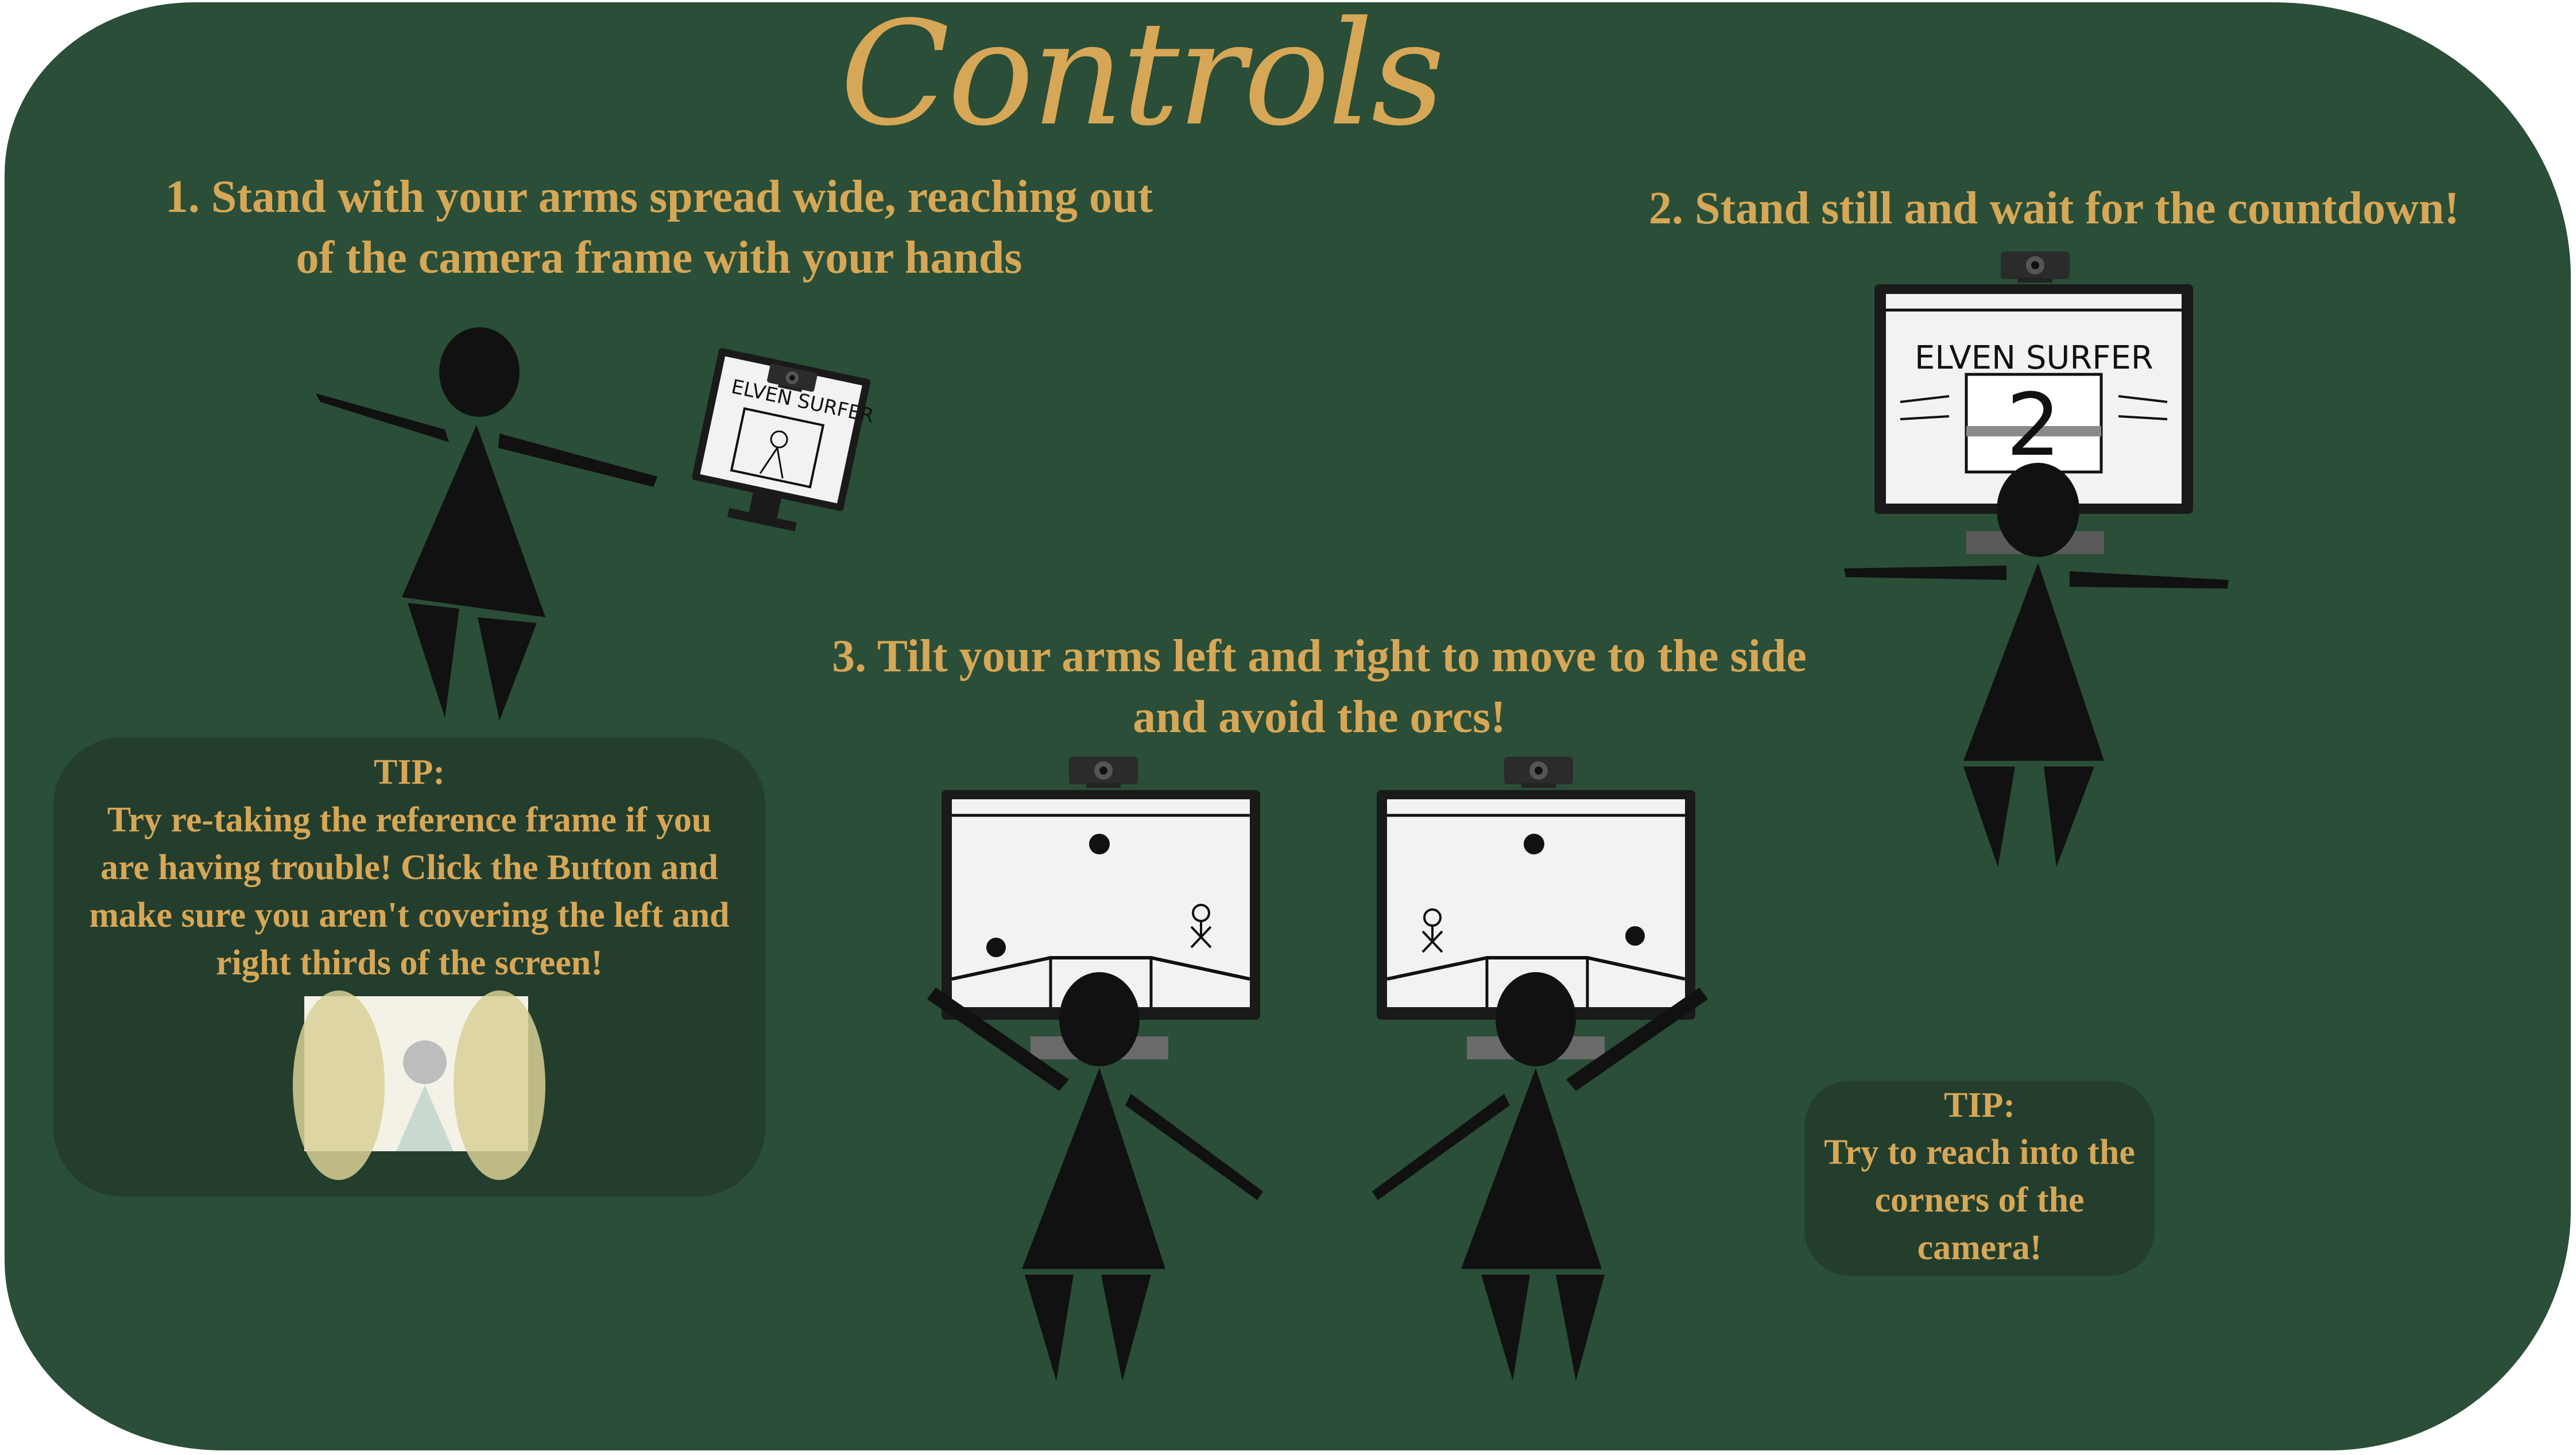  I want to click on person-figure-step3-right, so click(1540, 1176).